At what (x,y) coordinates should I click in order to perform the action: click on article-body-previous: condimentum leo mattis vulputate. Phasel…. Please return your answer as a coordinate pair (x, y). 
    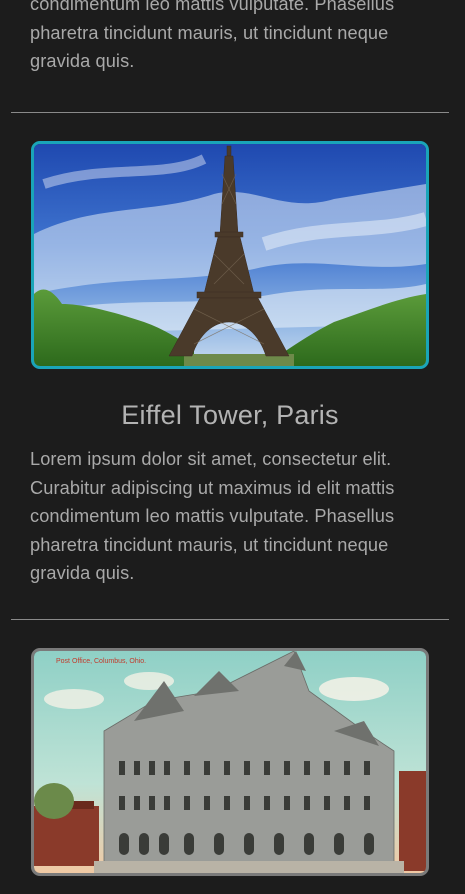
    Looking at the image, I should click on (235, 38).